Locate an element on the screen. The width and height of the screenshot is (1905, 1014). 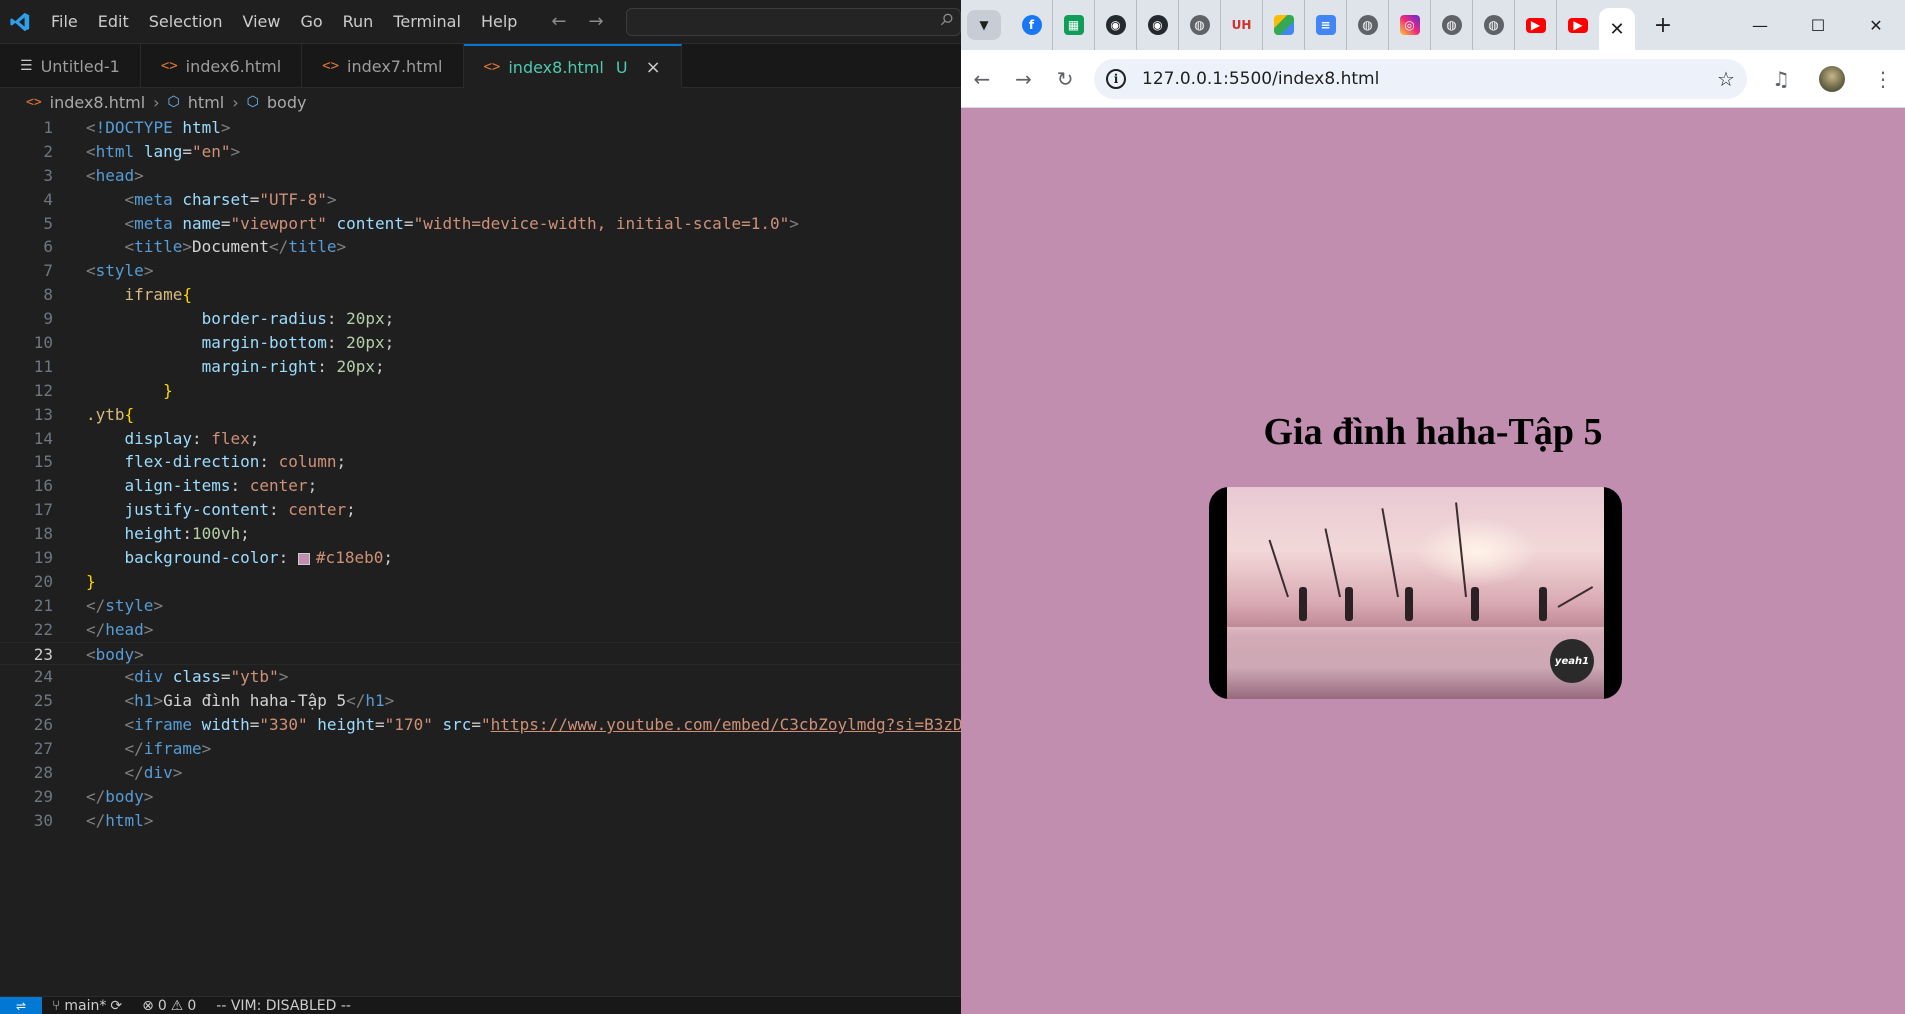
code-line: 30 </html> is located at coordinates (93, 820).